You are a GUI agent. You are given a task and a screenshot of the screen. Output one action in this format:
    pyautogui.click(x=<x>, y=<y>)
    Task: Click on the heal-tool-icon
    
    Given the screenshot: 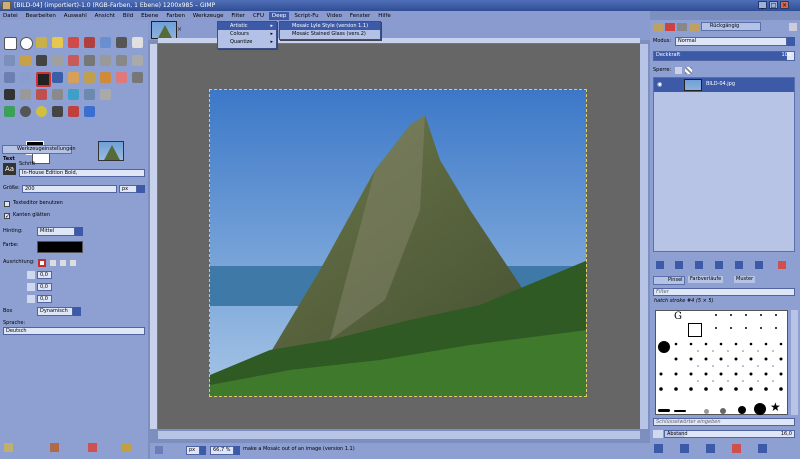 What is the action you would take?
    pyautogui.click(x=41, y=94)
    